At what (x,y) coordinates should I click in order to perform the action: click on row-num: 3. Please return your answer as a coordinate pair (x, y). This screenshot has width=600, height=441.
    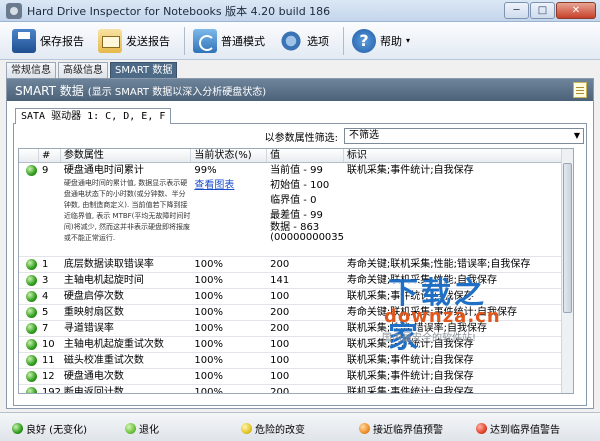
    Looking at the image, I should click on (45, 280).